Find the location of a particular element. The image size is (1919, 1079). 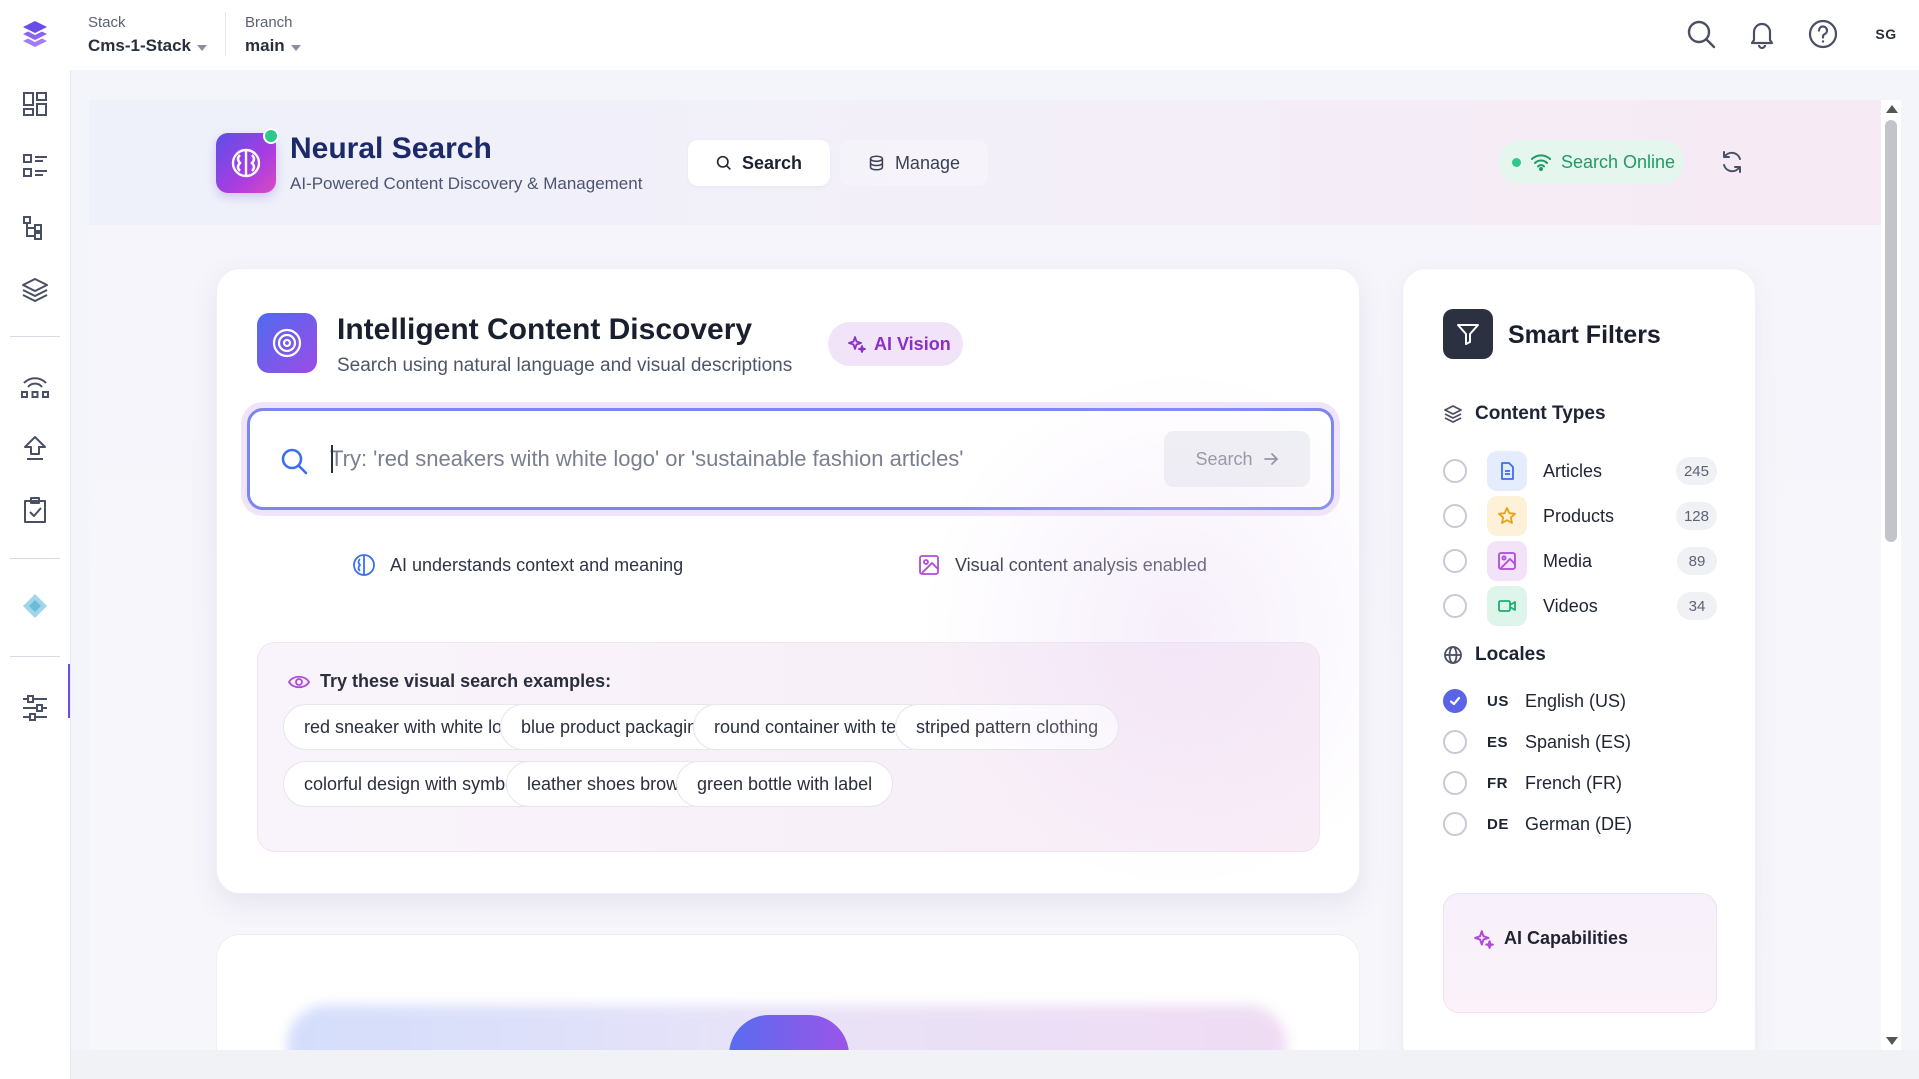

locale-code: US is located at coordinates (1498, 701).